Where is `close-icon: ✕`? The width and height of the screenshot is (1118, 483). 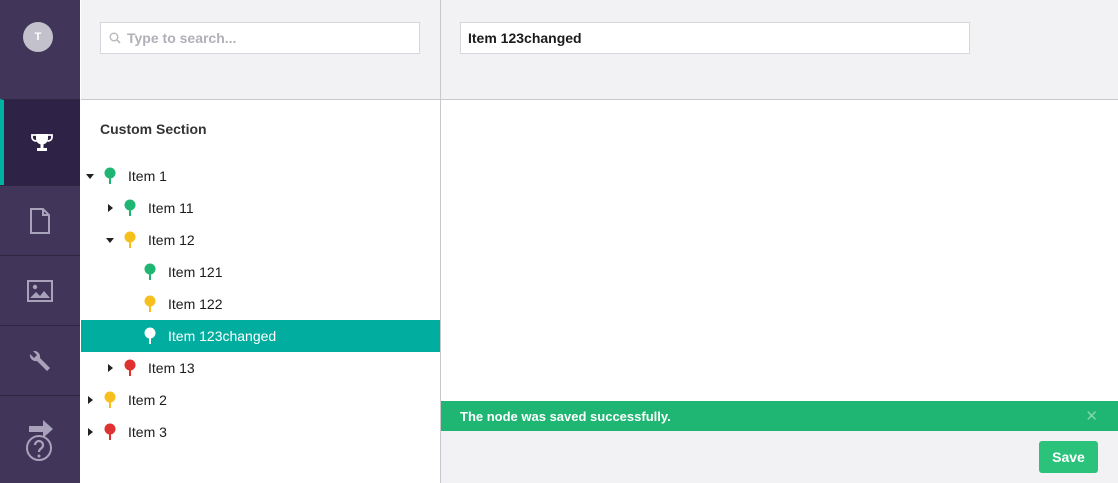 close-icon: ✕ is located at coordinates (1091, 416).